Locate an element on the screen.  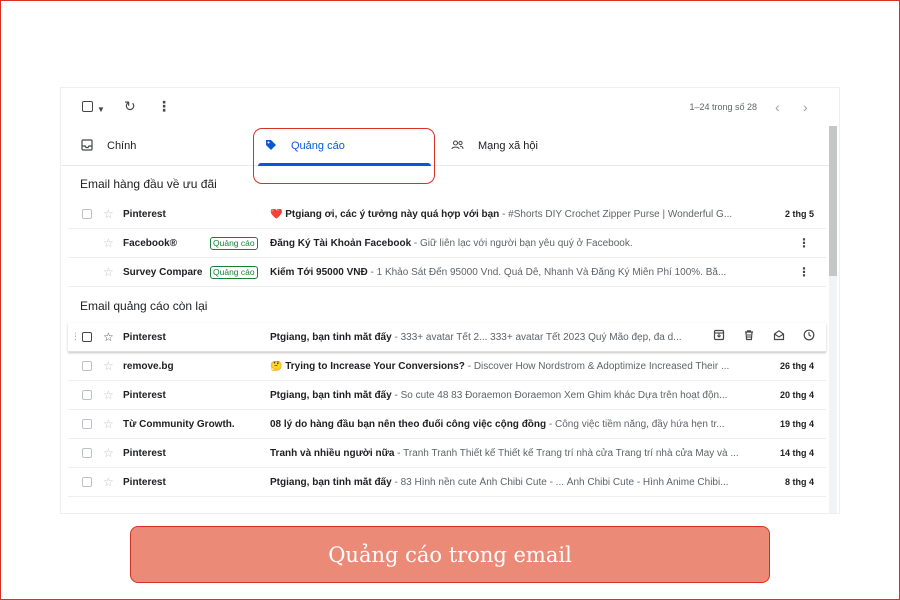
email-date: 26 thg 4 is located at coordinates (796, 366).